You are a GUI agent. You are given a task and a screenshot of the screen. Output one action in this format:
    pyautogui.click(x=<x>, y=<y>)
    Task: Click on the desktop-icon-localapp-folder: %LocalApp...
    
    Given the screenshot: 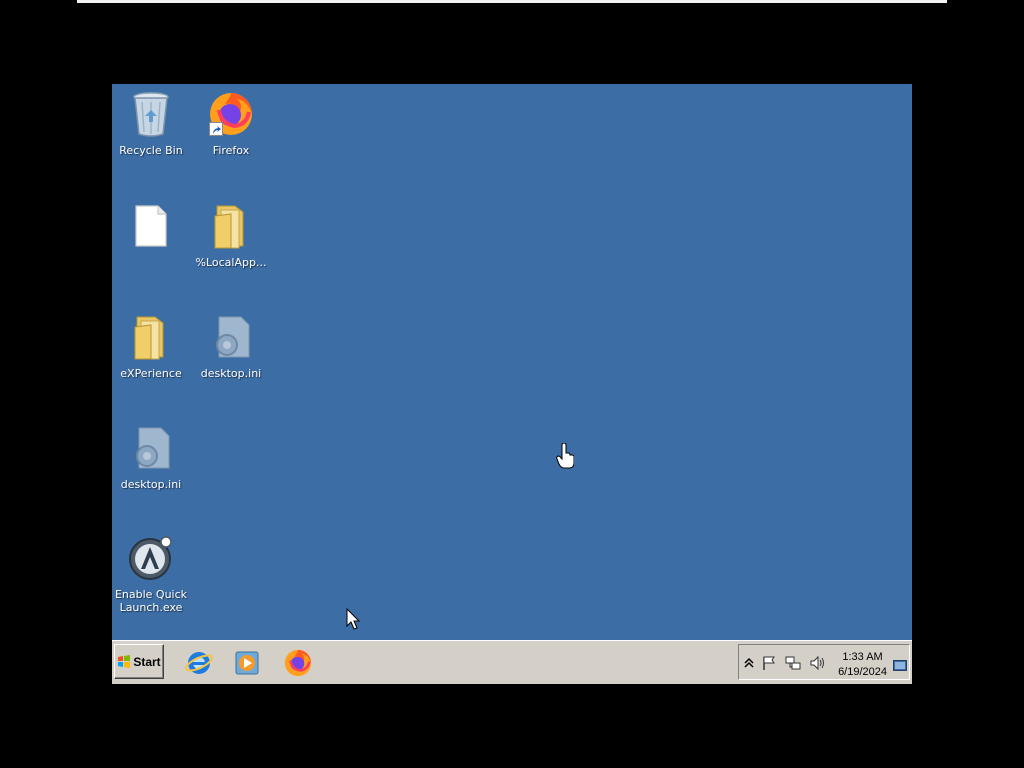 What is the action you would take?
    pyautogui.click(x=231, y=235)
    